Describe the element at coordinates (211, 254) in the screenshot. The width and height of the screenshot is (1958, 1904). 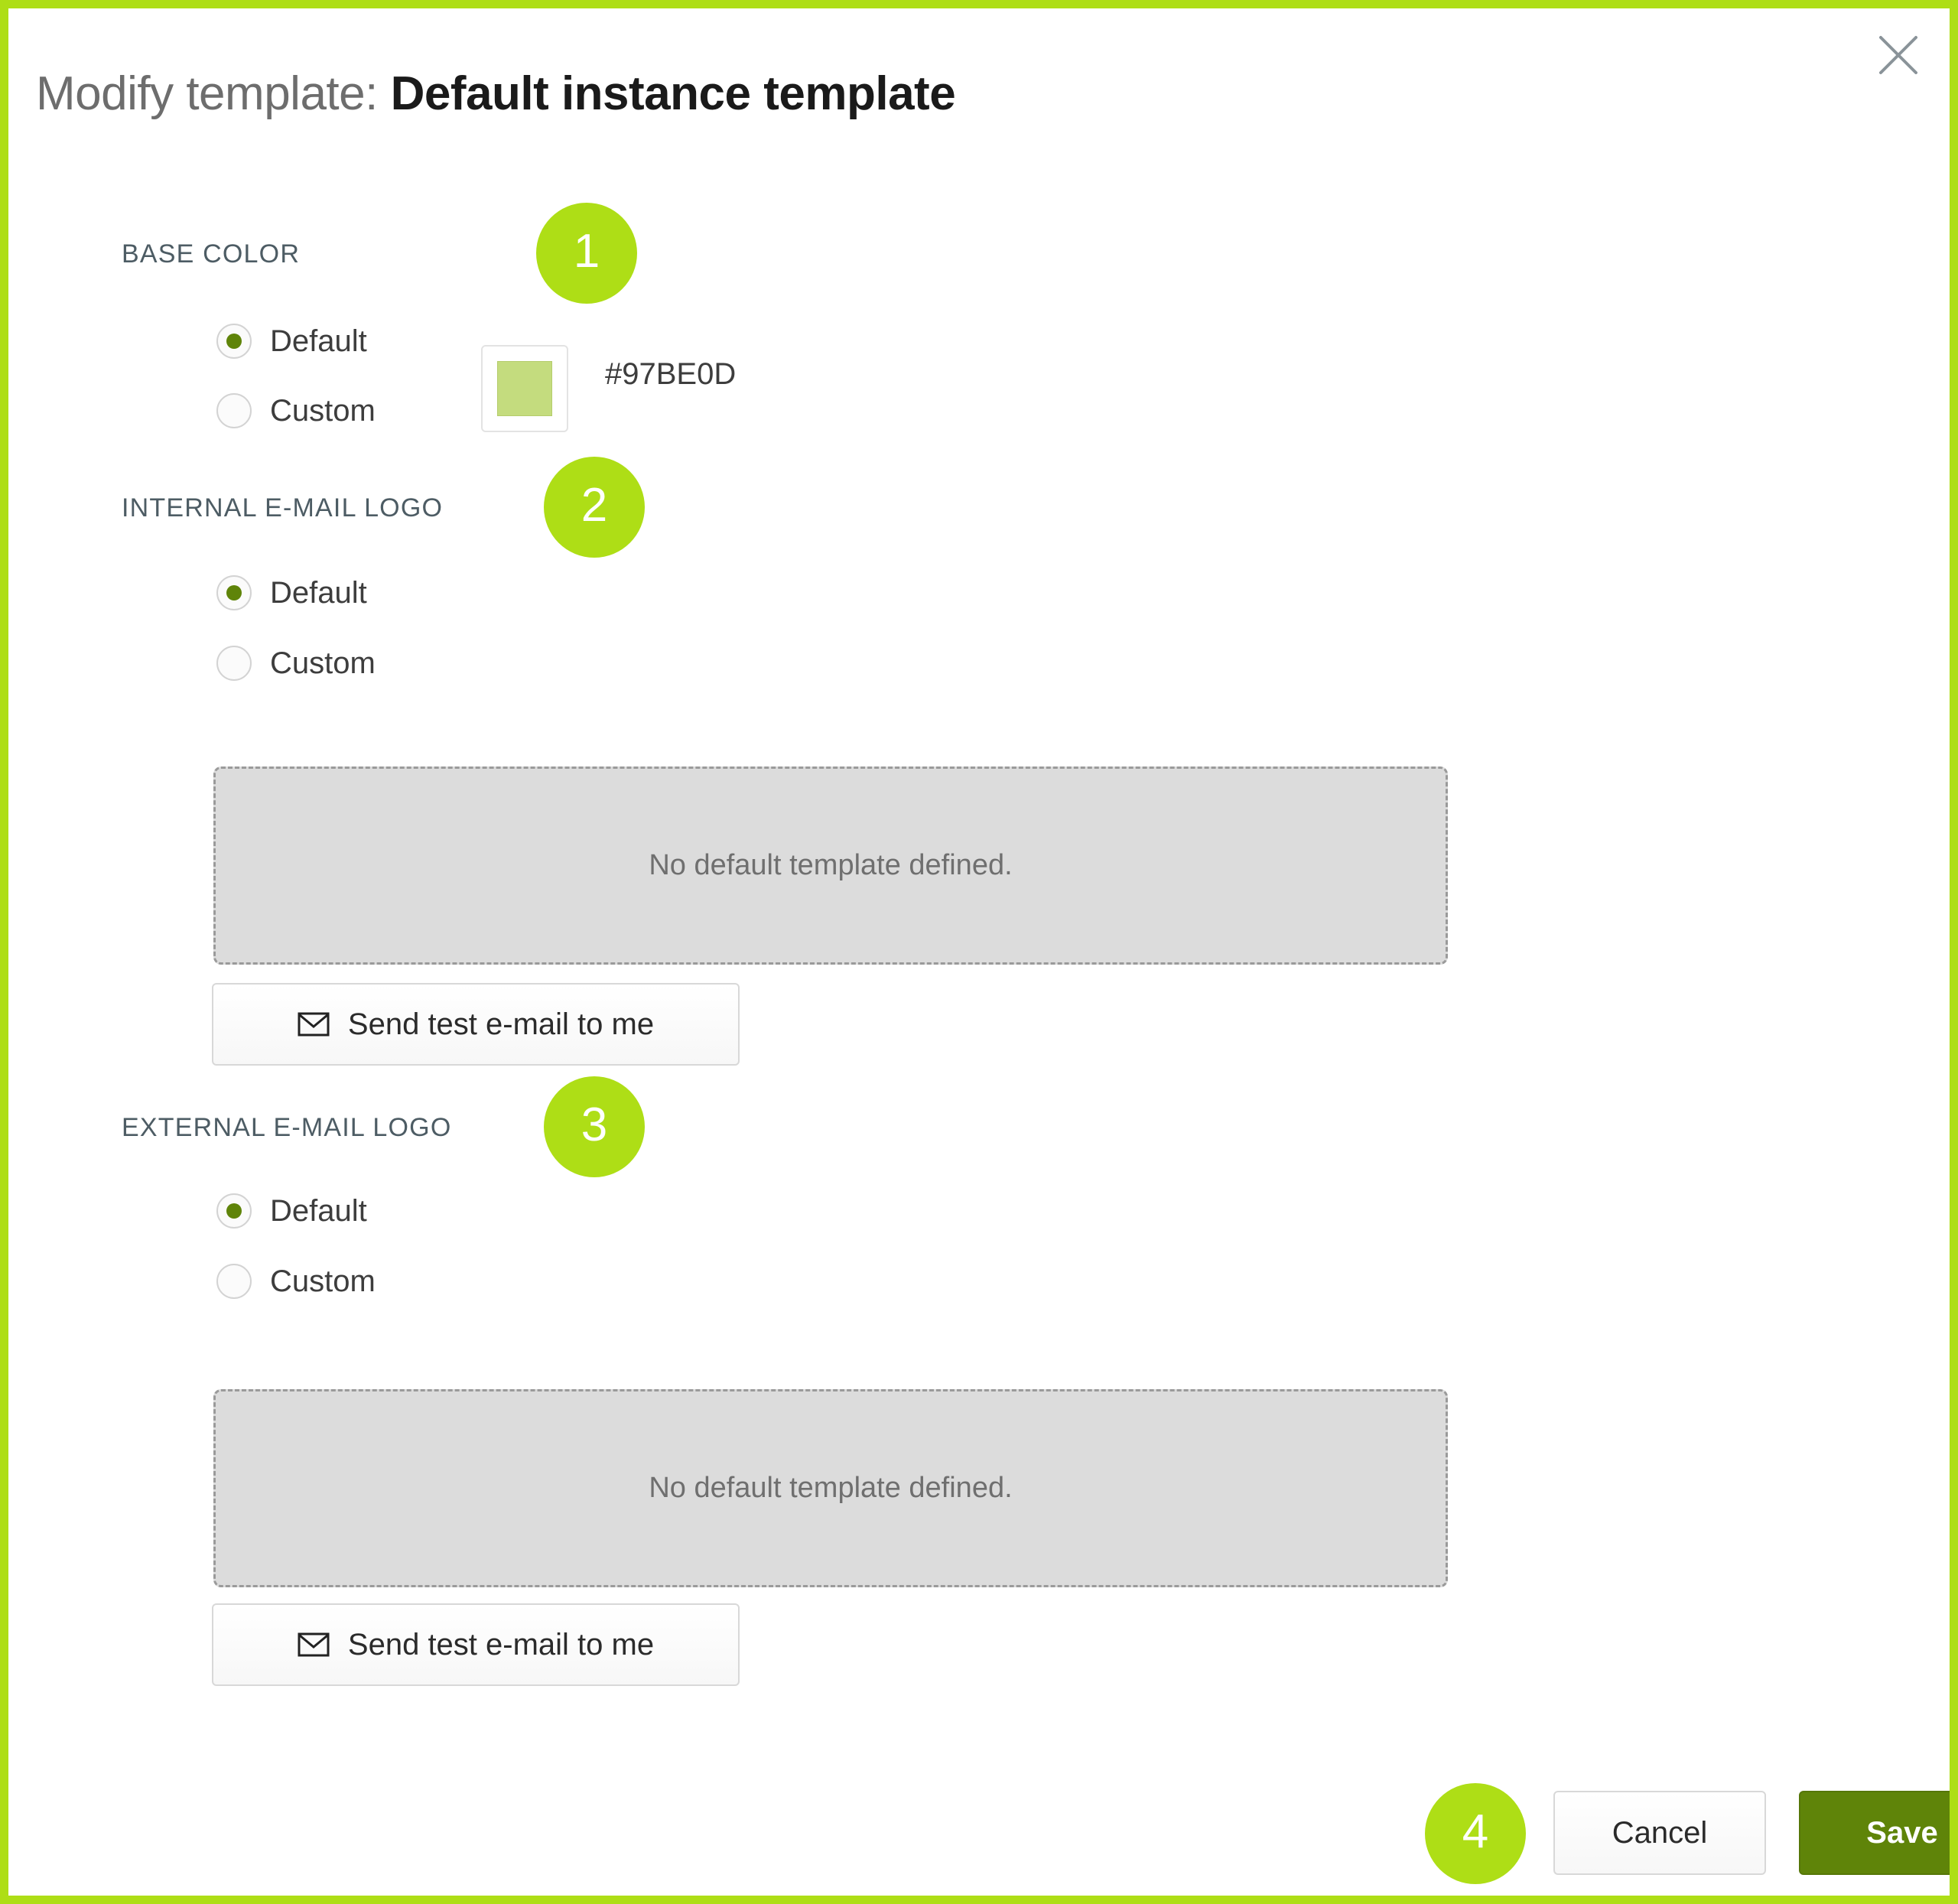
I see `section-label-base-color: BASE COLOR` at that location.